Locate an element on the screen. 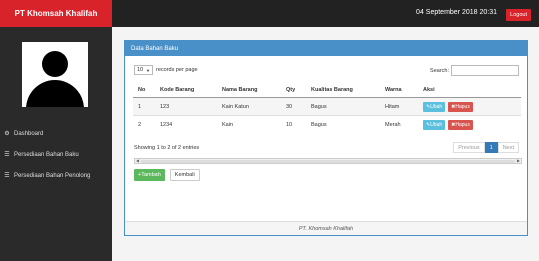 The image size is (539, 261). pagination-next: Next is located at coordinates (508, 147).